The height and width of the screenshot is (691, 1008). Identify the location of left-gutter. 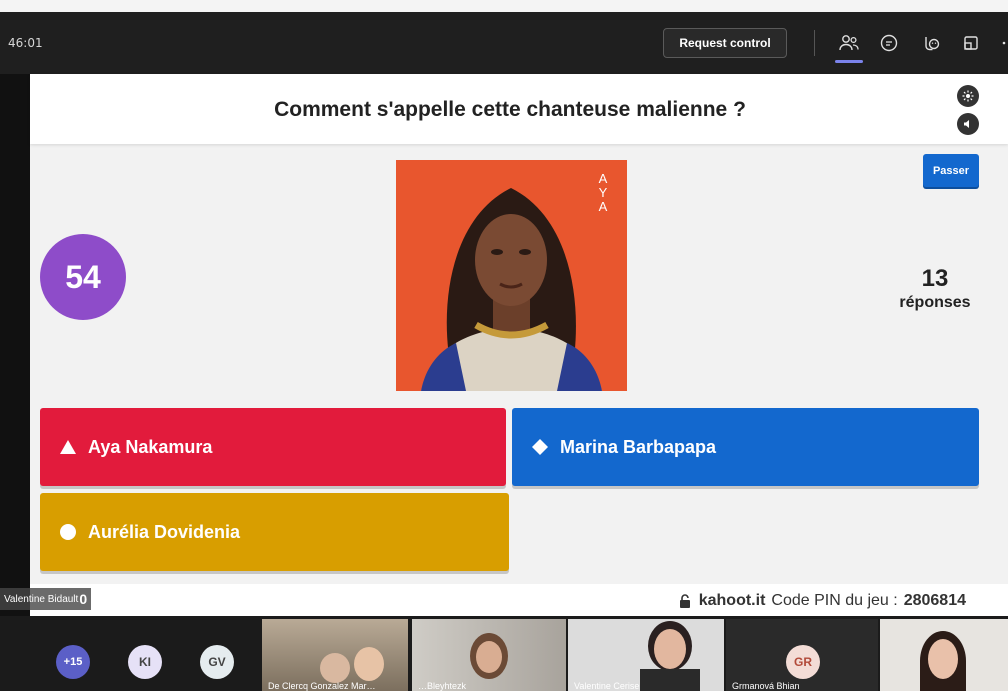
(15, 345).